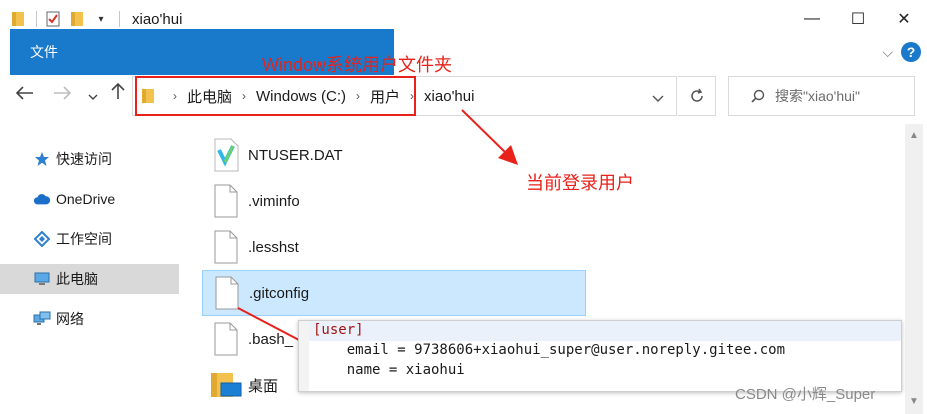  I want to click on code-line-name: name = xiaohui, so click(389, 370).